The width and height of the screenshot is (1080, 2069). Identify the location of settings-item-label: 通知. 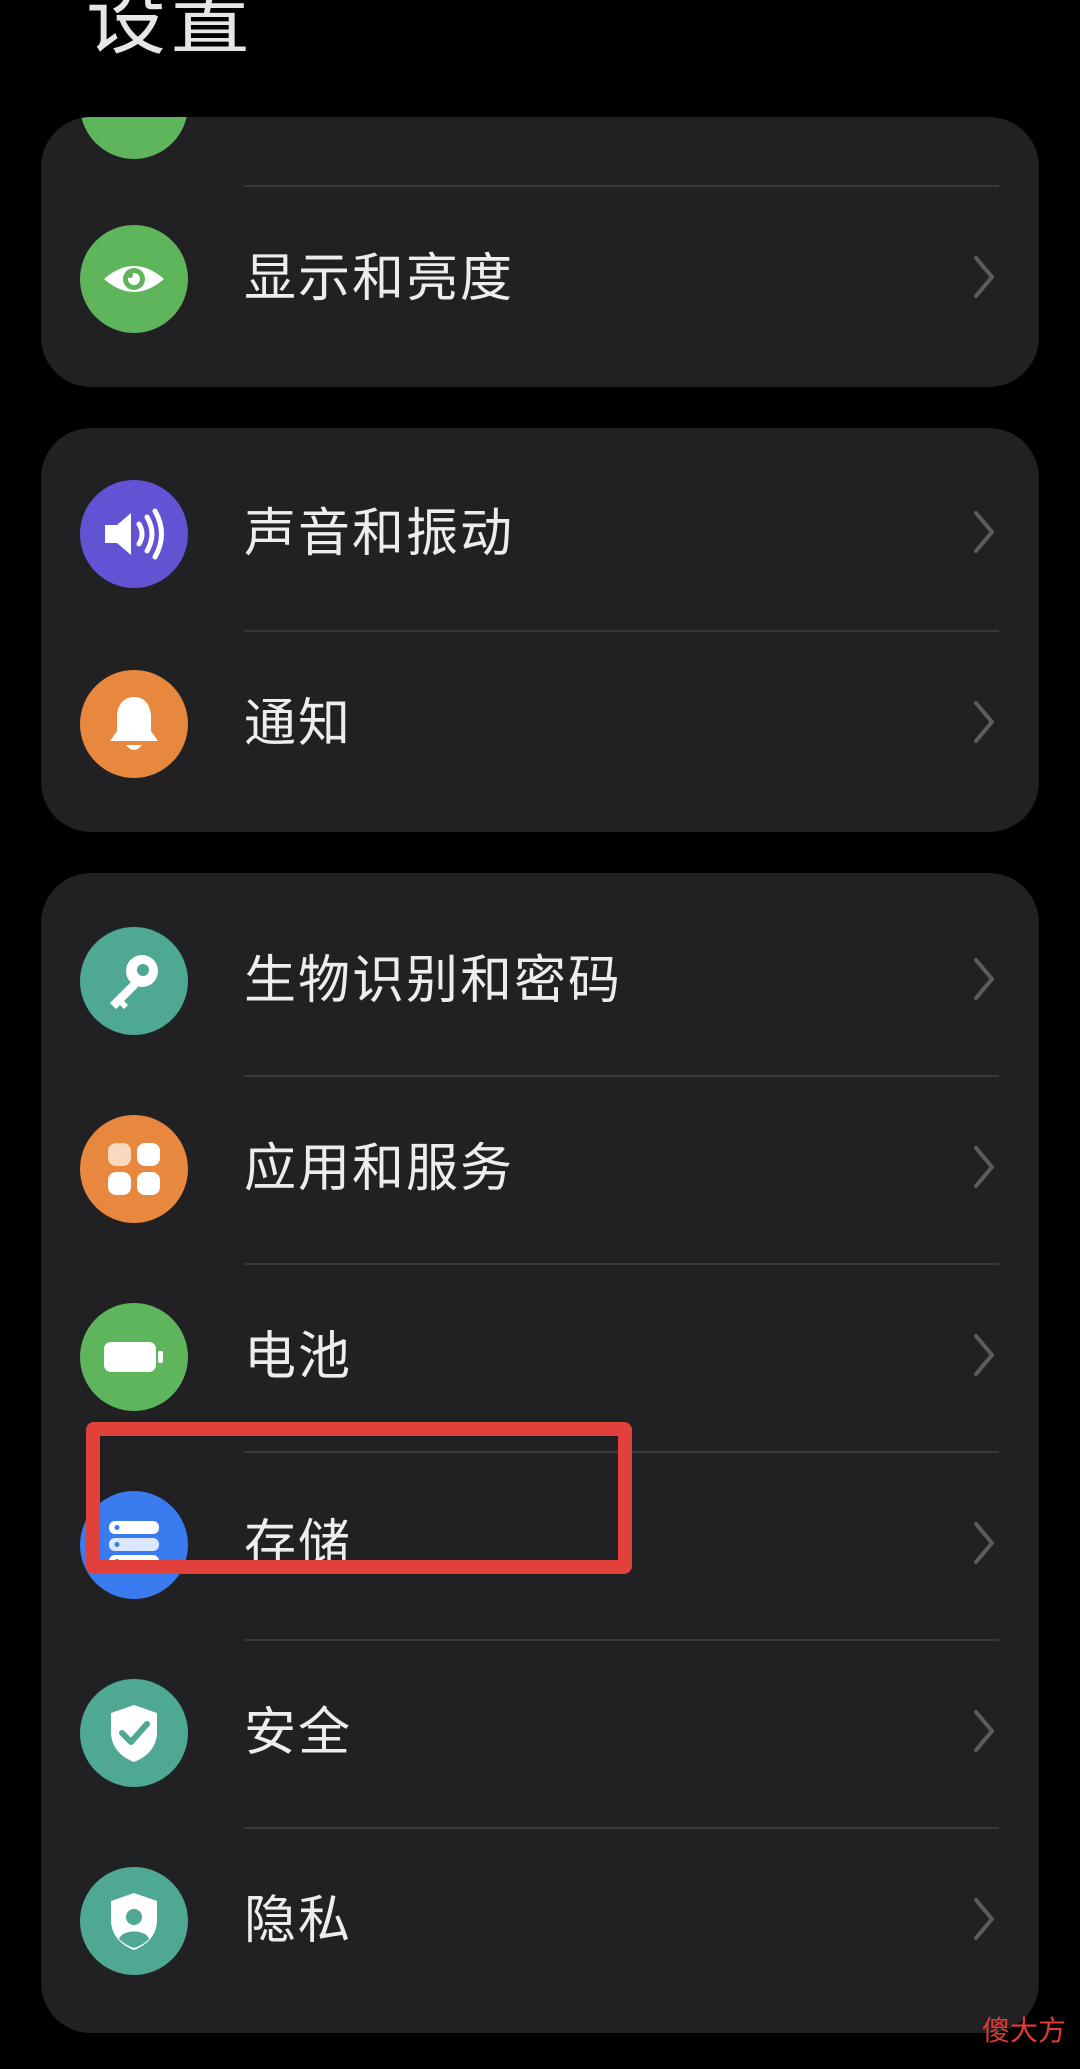
(298, 724).